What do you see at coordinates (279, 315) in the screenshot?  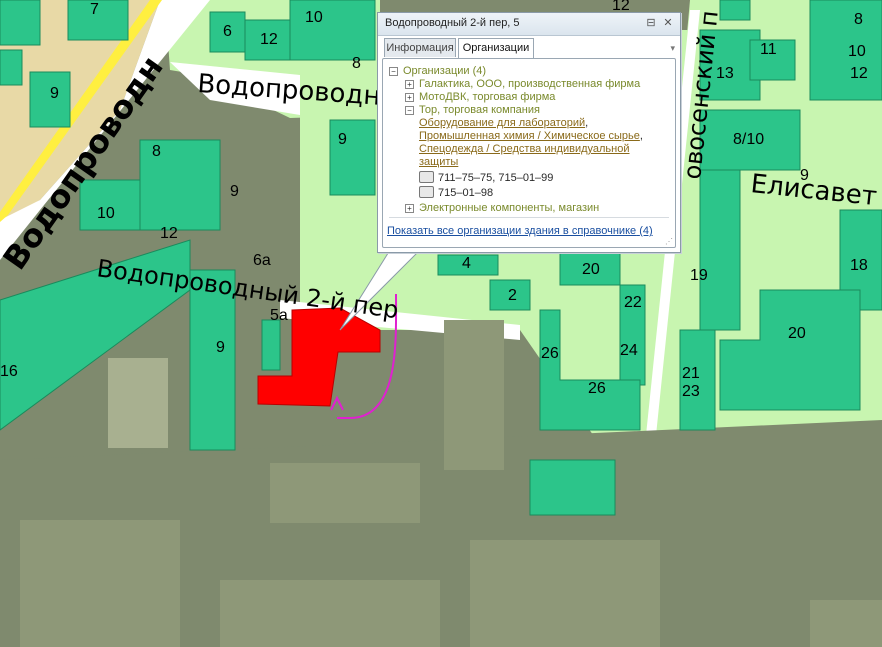 I see `building-number: 5а` at bounding box center [279, 315].